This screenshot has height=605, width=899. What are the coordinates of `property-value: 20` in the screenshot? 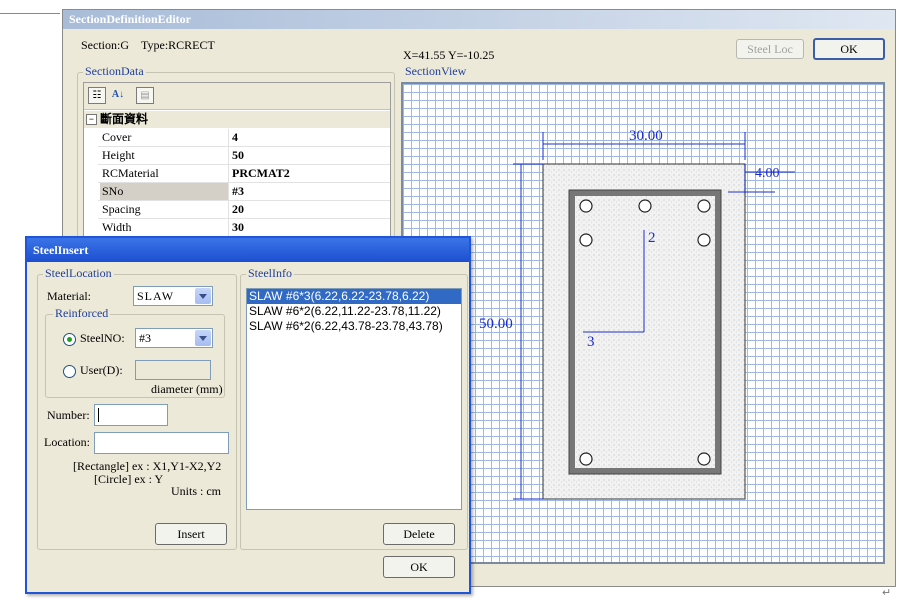 It's located at (238, 209).